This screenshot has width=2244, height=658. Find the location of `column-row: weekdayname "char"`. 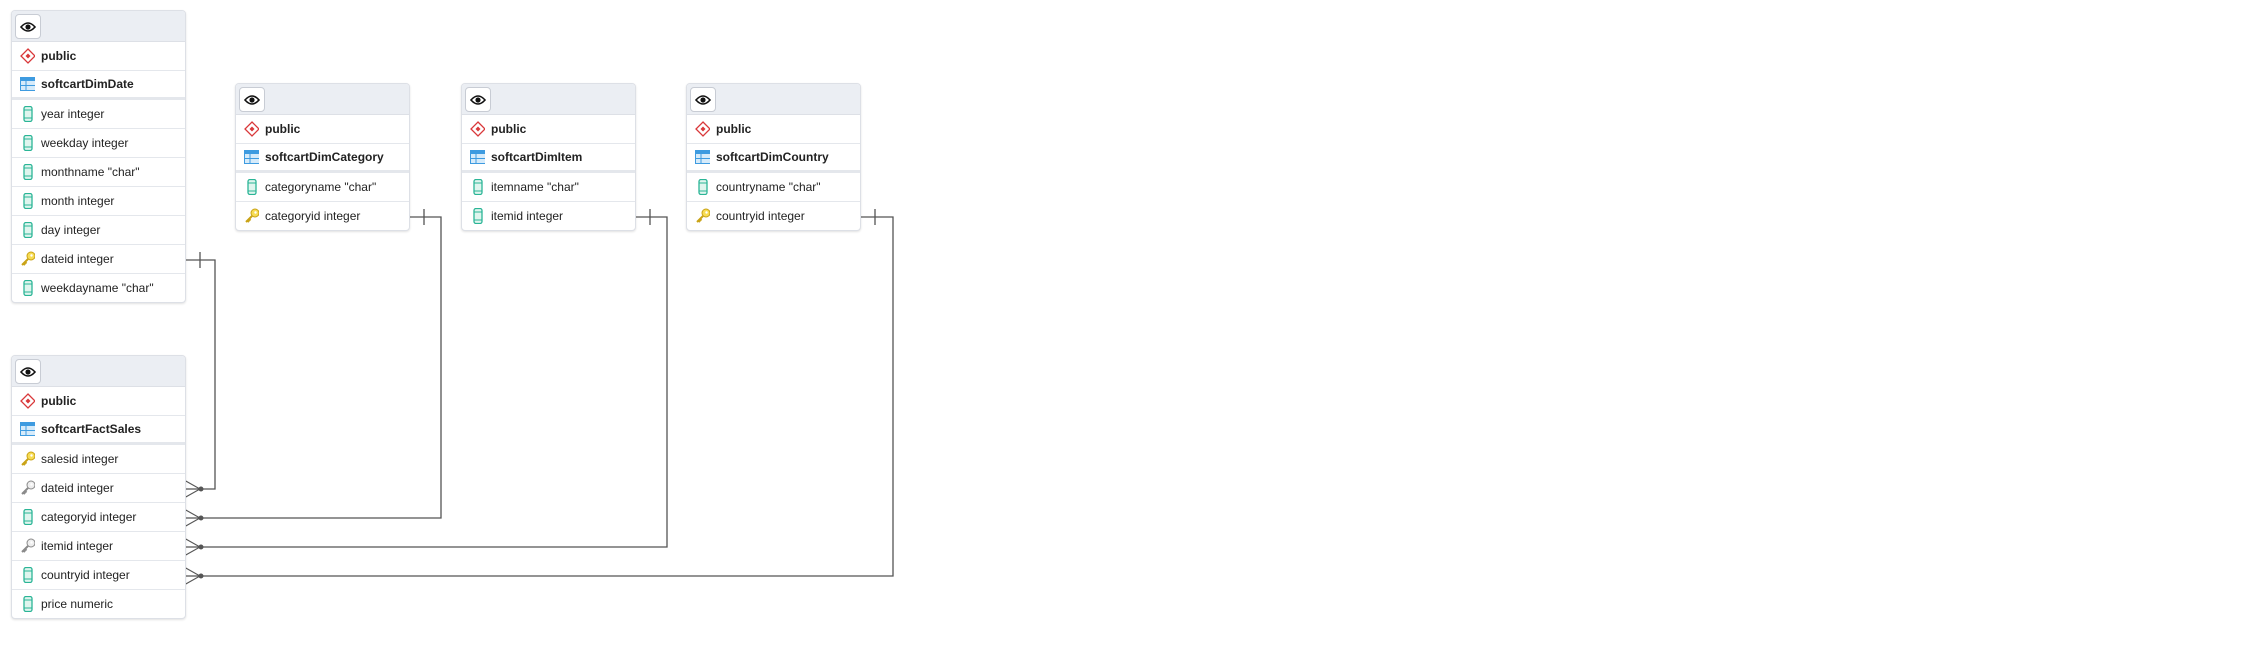

column-row: weekdayname "char" is located at coordinates (98, 288).